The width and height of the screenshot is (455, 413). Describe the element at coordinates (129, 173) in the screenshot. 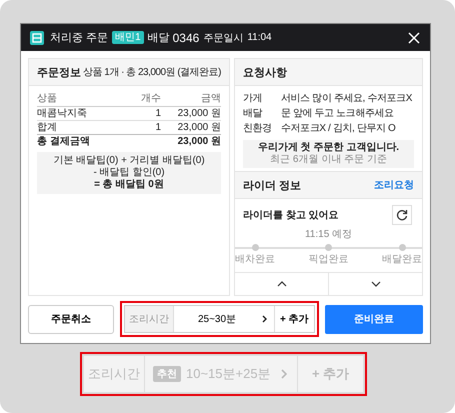

I see `delivery-tip-line: - 배달팁 할인(0)` at that location.